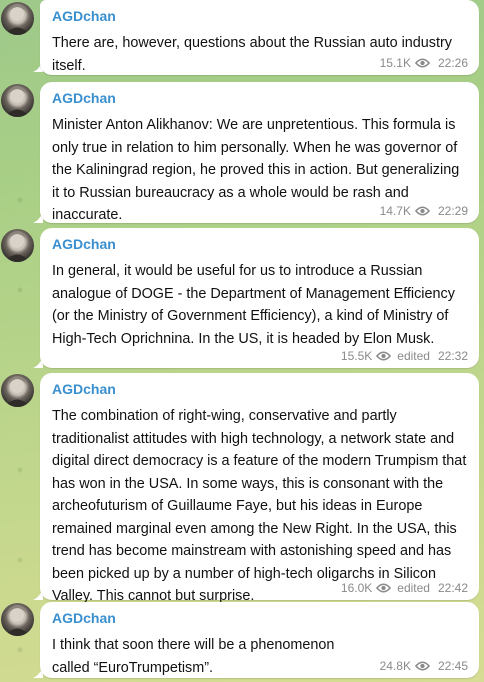 Image resolution: width=484 pixels, height=682 pixels. I want to click on message-meta: 16.0K edited 22:42, so click(404, 588).